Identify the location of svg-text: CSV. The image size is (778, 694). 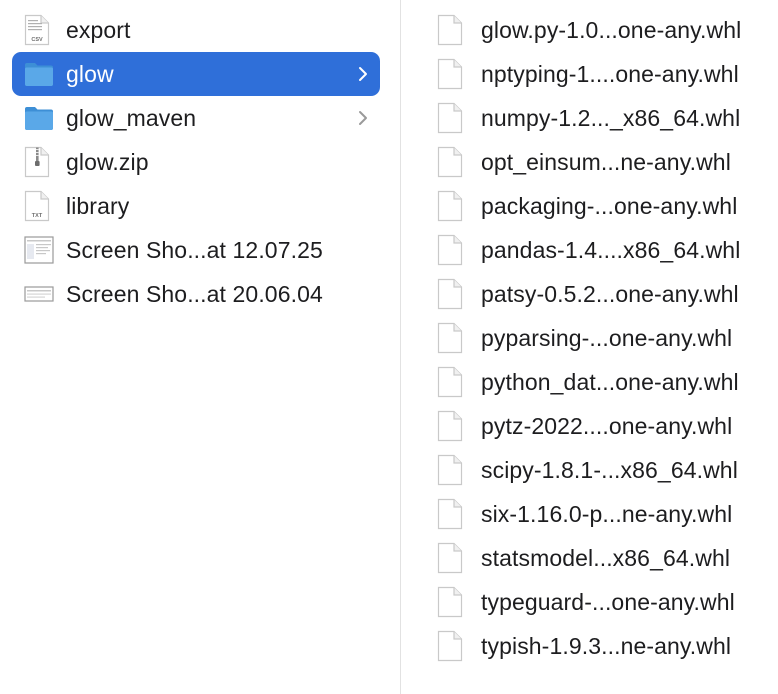
(37, 40).